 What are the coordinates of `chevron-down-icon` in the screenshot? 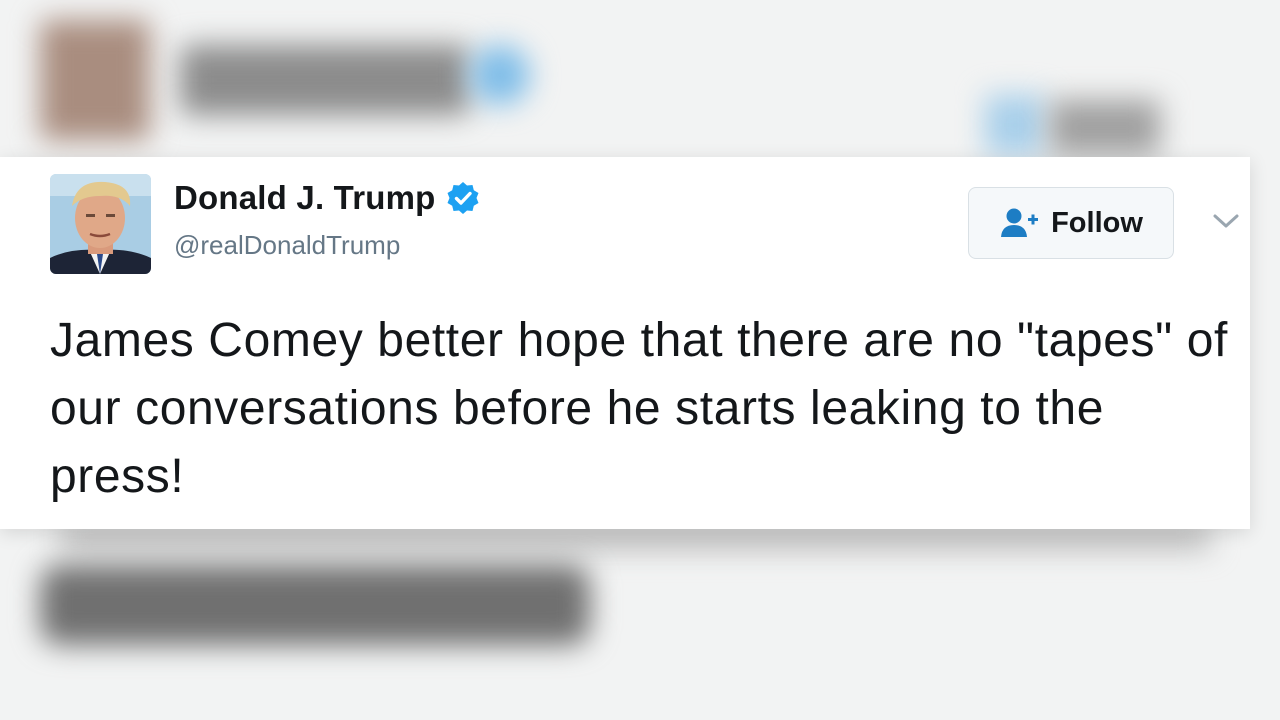 It's located at (1226, 221).